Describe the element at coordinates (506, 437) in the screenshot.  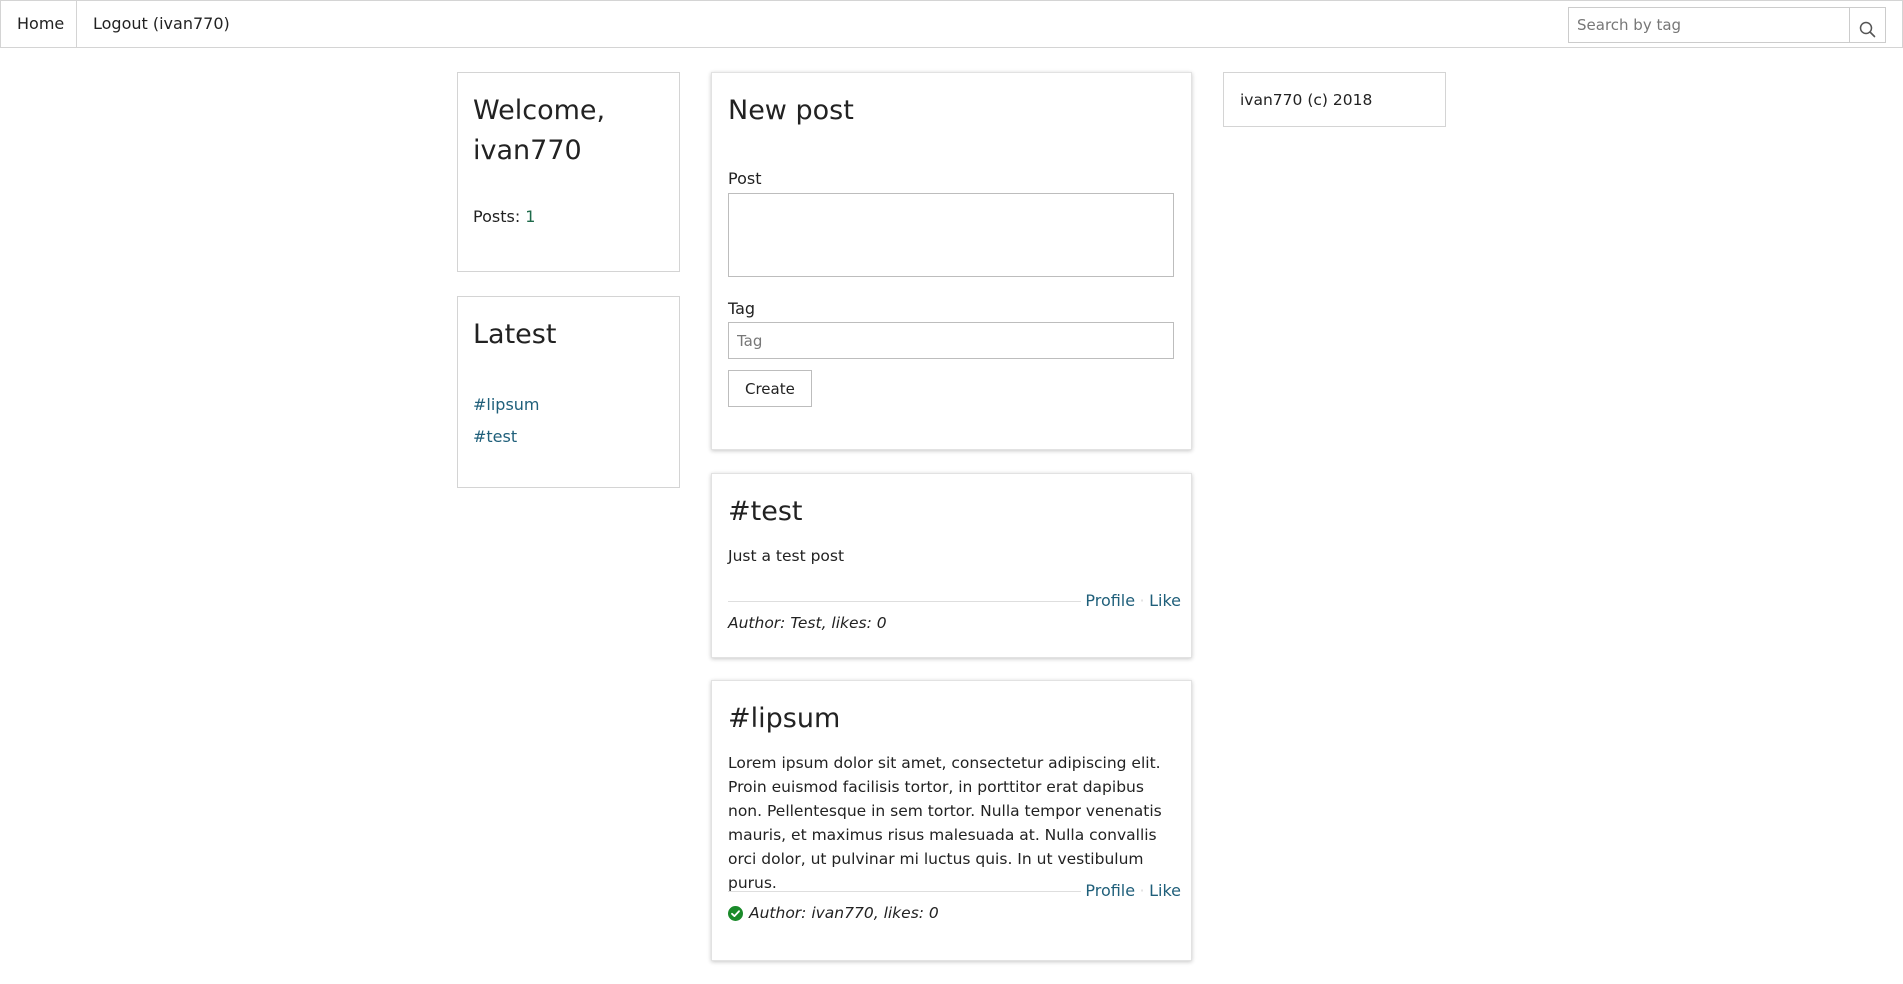
I see `latest-tag-link: #test` at that location.